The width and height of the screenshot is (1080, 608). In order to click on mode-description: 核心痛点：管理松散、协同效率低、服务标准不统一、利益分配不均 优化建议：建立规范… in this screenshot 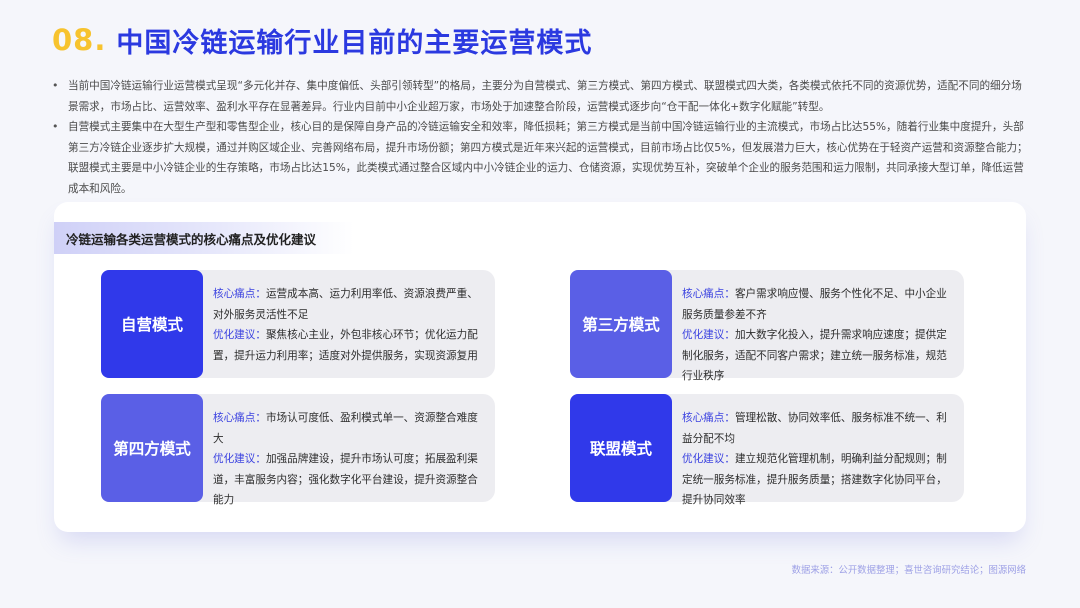, I will do `click(815, 450)`.